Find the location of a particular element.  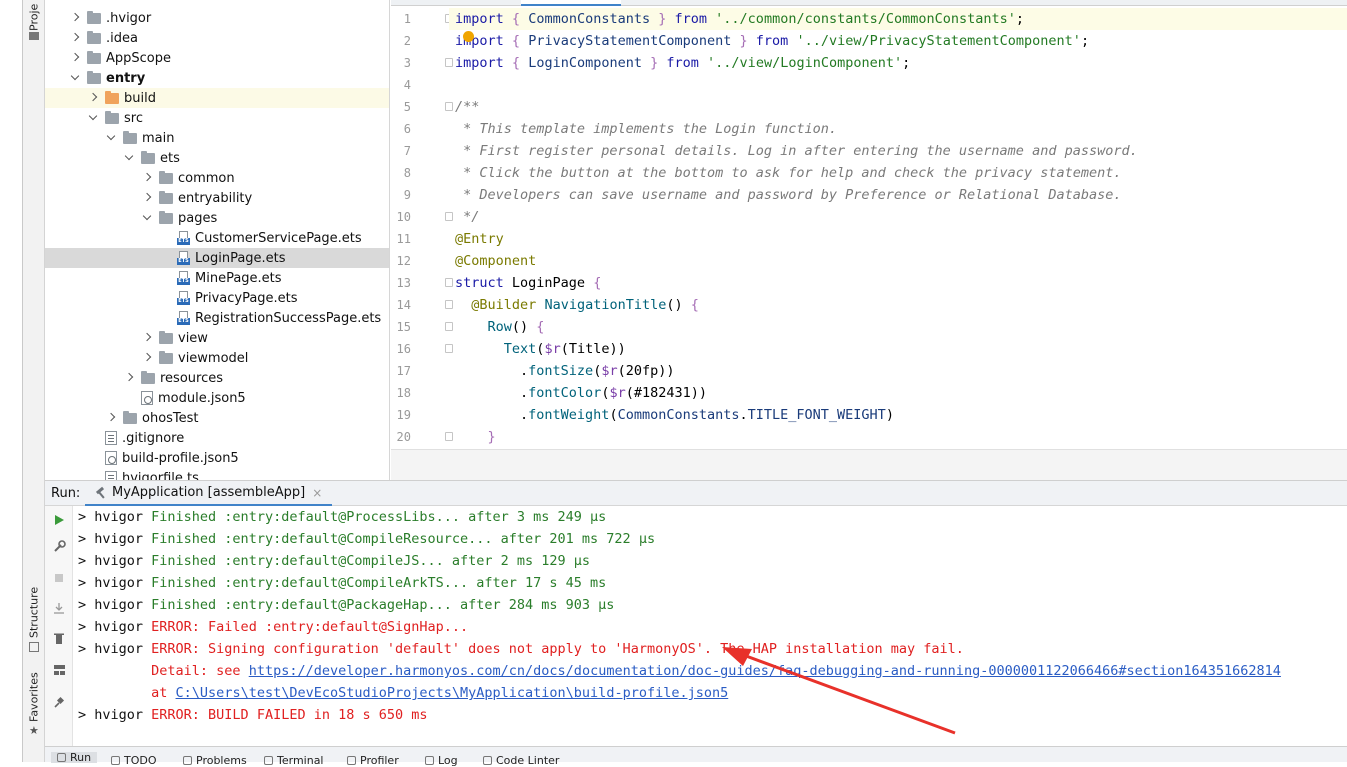

tree-item: hvigorfile.ts is located at coordinates (217, 474).